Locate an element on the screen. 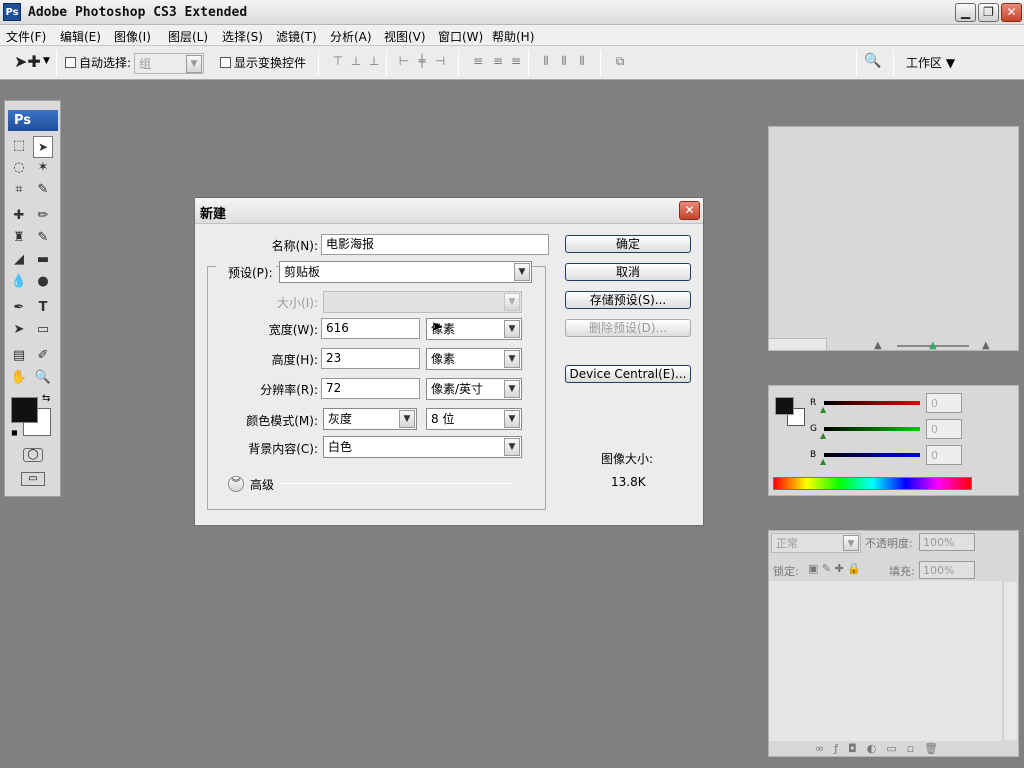 The height and width of the screenshot is (768, 1024). distribute-hcenter-icon: ⫴ is located at coordinates (564, 61).